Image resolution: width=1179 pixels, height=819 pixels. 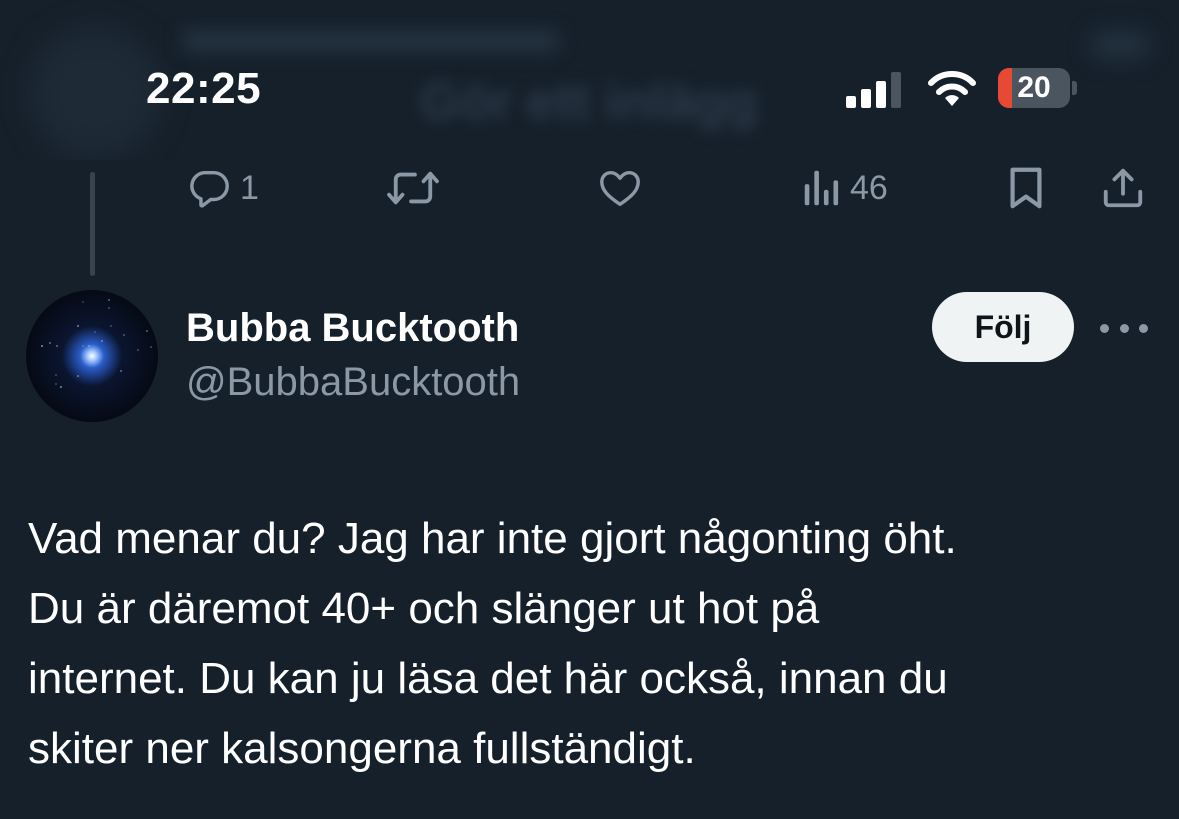 I want to click on signal-icon, so click(x=876, y=89).